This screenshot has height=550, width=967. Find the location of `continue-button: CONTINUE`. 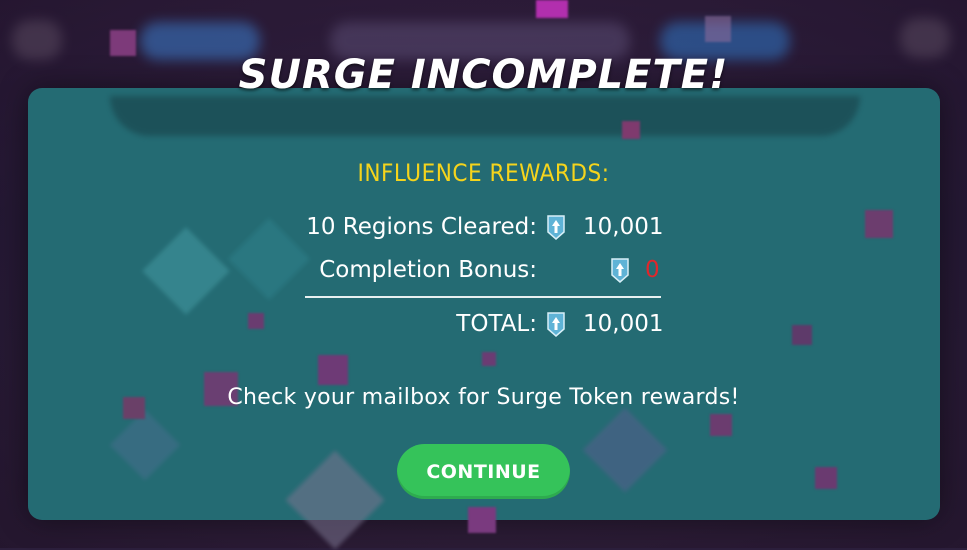

continue-button: CONTINUE is located at coordinates (483, 471).